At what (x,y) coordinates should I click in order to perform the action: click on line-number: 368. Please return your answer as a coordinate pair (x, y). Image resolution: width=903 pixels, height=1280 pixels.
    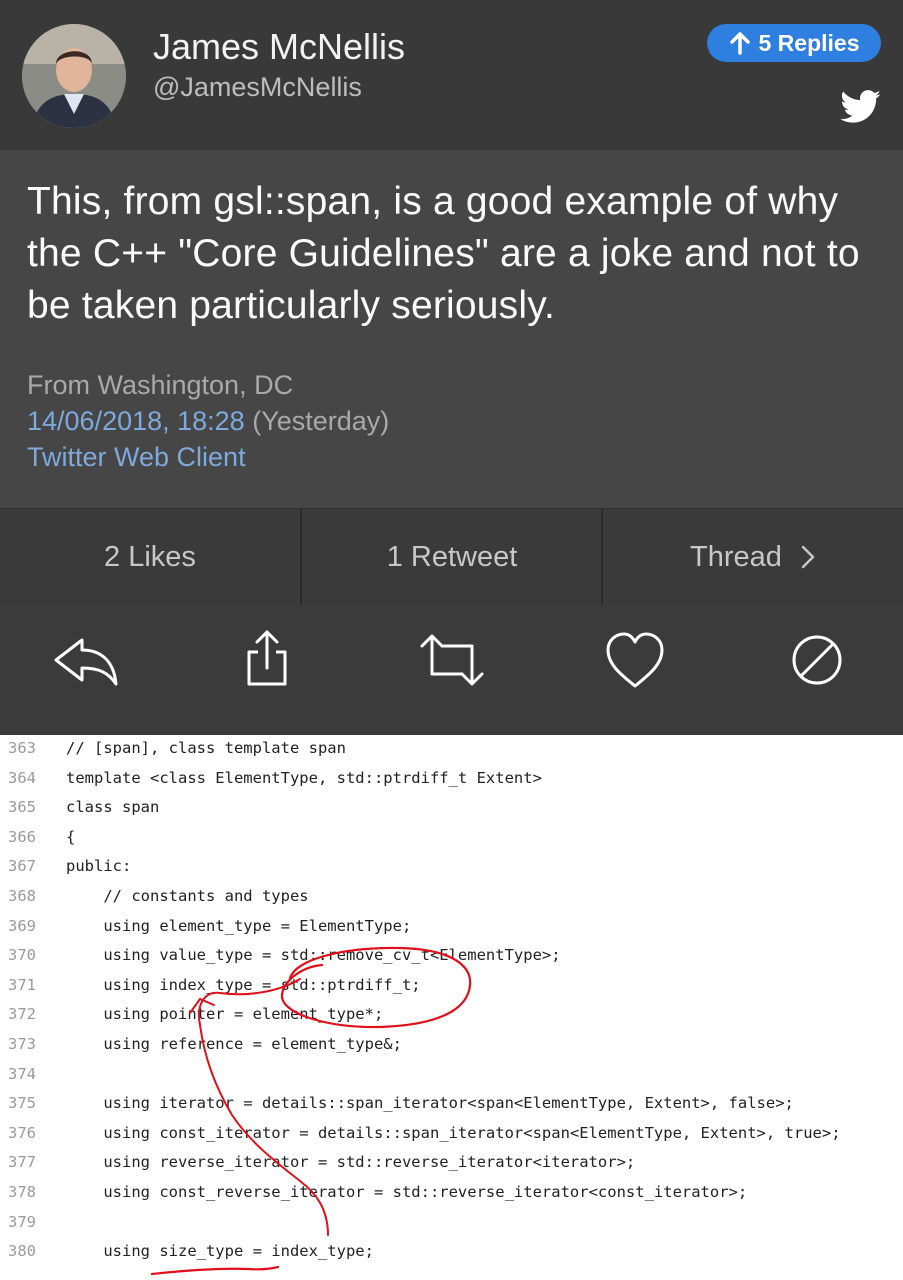
    Looking at the image, I should click on (22, 896).